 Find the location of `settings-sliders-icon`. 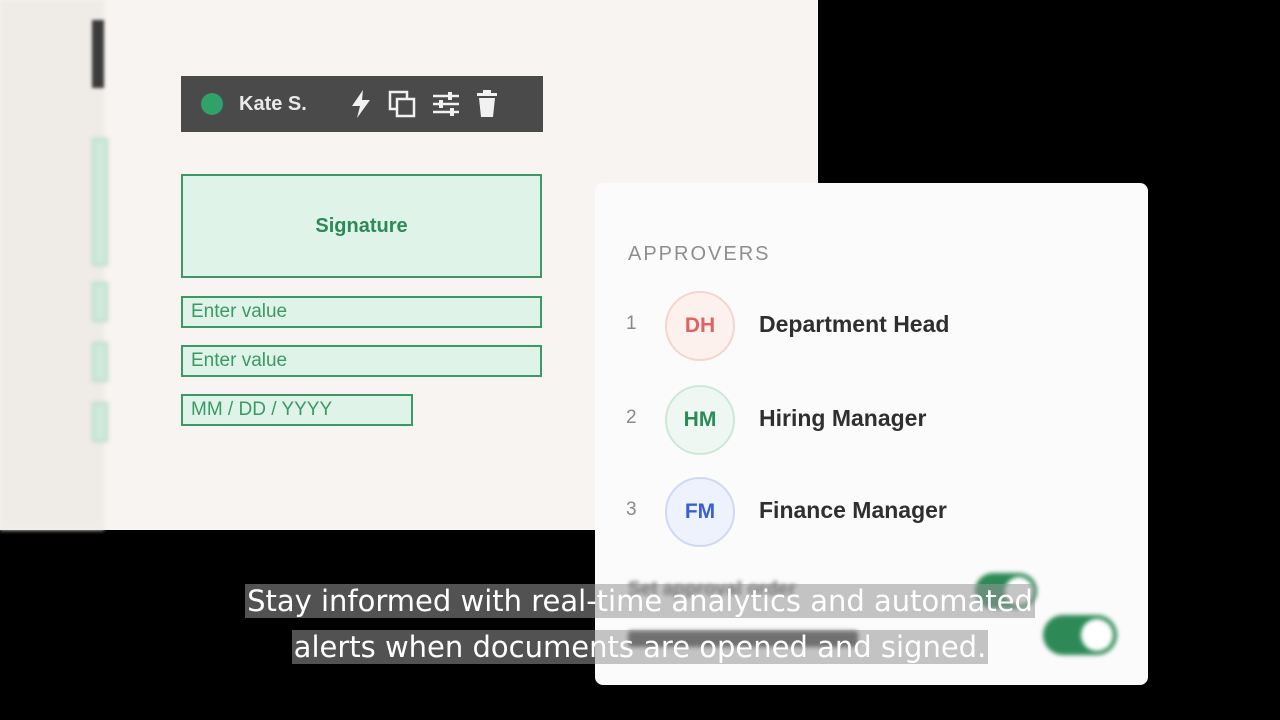

settings-sliders-icon is located at coordinates (446, 104).